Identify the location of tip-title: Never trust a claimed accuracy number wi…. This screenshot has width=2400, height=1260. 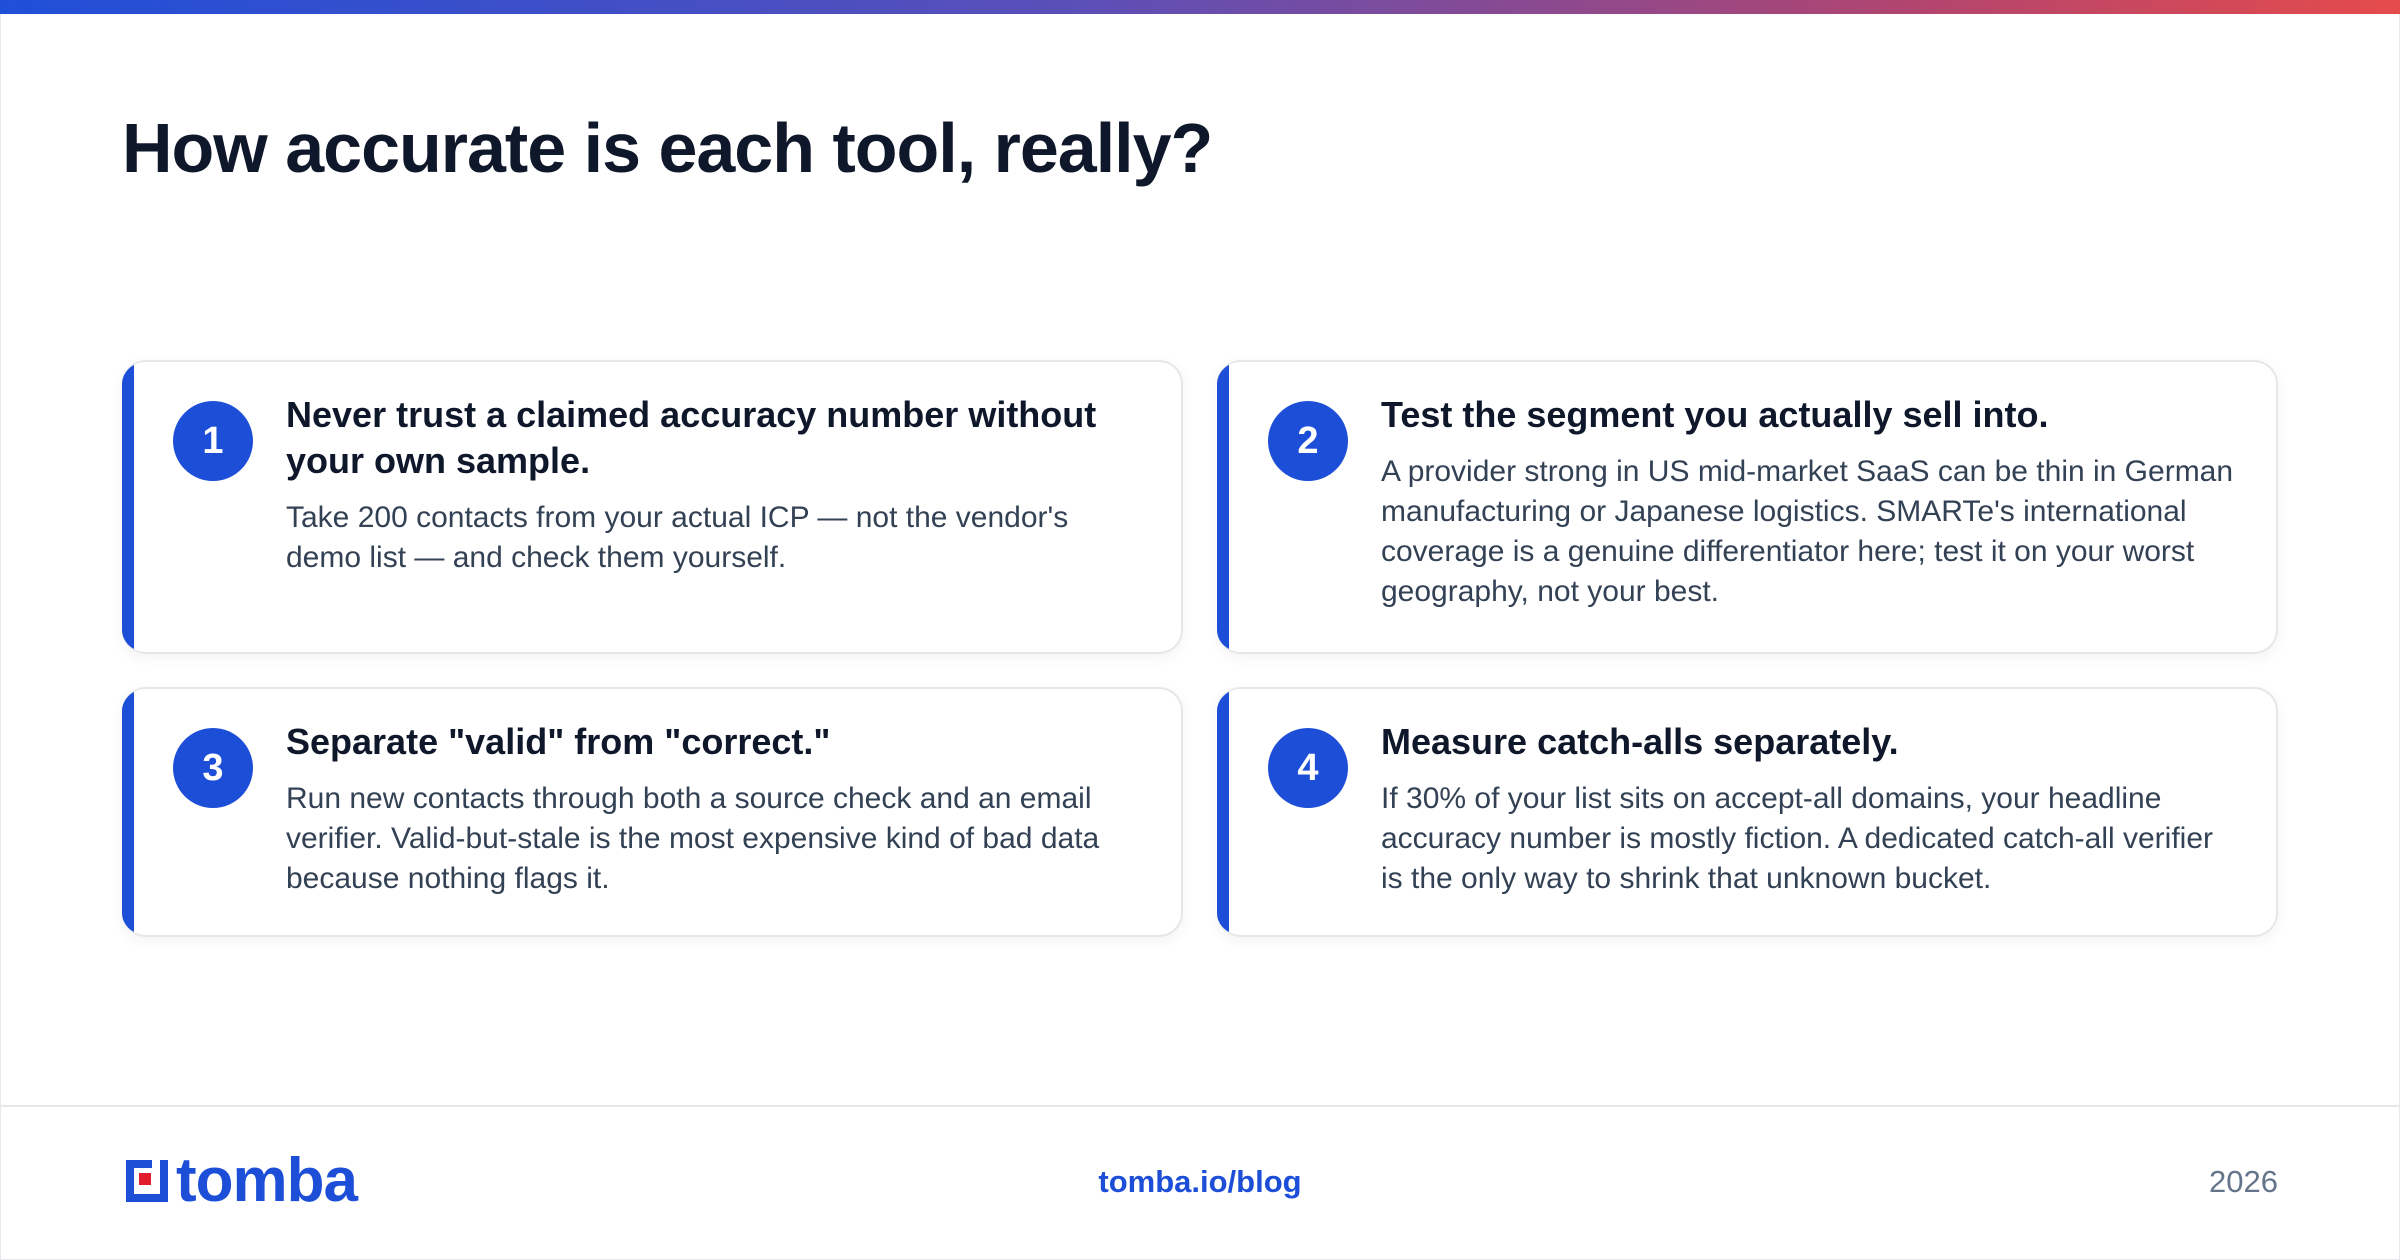
(691, 437).